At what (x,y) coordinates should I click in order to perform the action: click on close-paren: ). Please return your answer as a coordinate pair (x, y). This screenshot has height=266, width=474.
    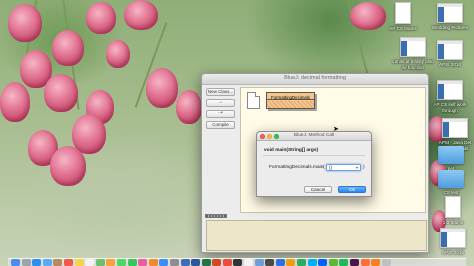
    Looking at the image, I should click on (364, 167).